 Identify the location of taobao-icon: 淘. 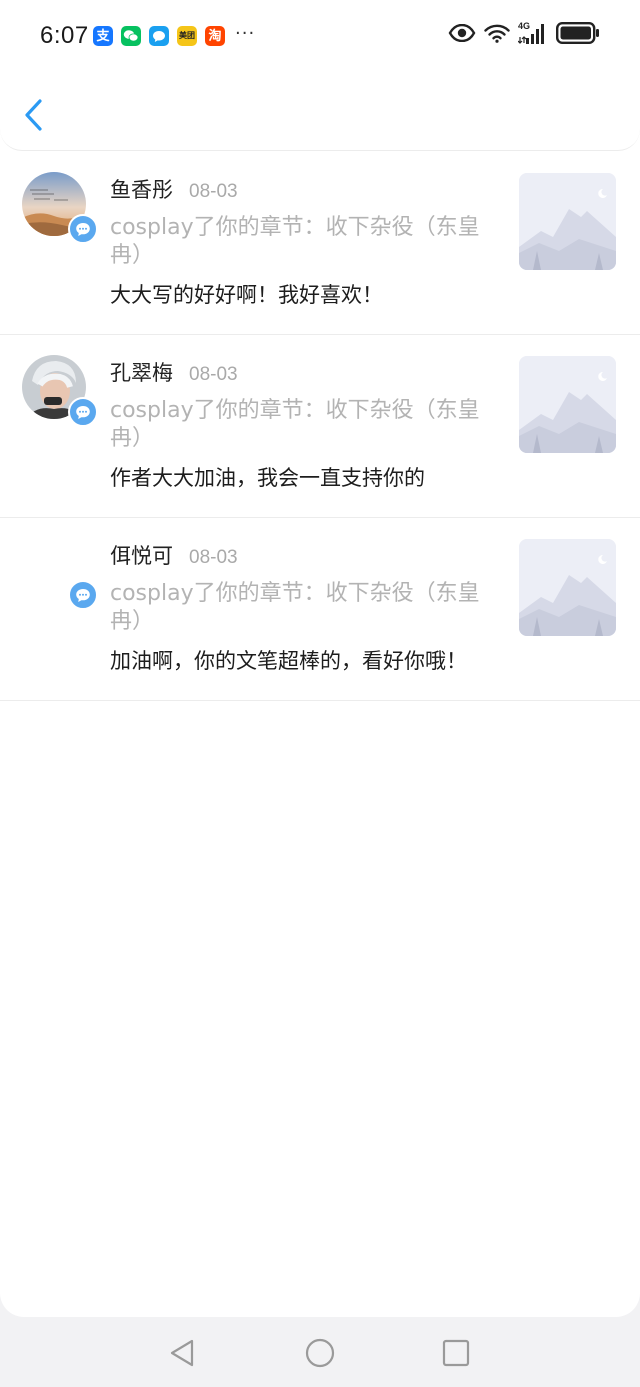
(215, 36).